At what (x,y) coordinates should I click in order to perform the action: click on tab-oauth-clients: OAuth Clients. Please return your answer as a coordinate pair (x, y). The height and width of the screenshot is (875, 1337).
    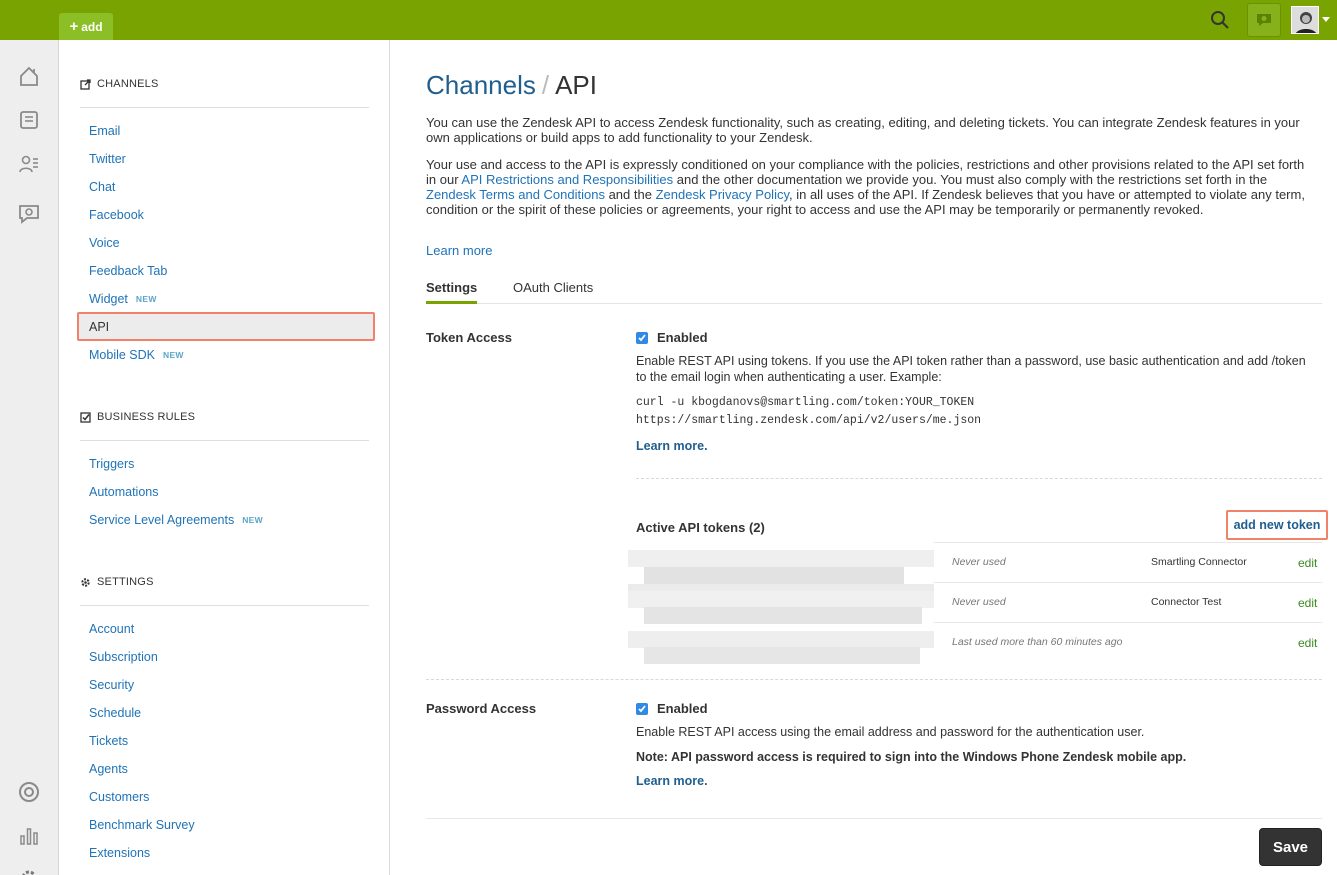
    Looking at the image, I should click on (553, 287).